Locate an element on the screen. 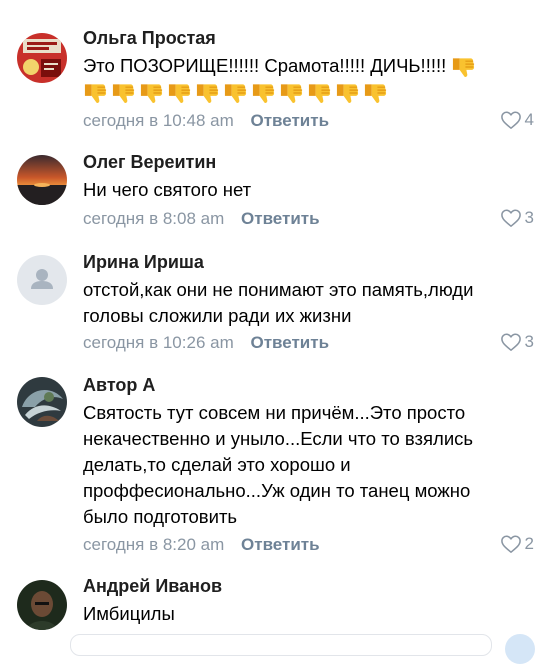  like-button: 4 is located at coordinates (517, 120).